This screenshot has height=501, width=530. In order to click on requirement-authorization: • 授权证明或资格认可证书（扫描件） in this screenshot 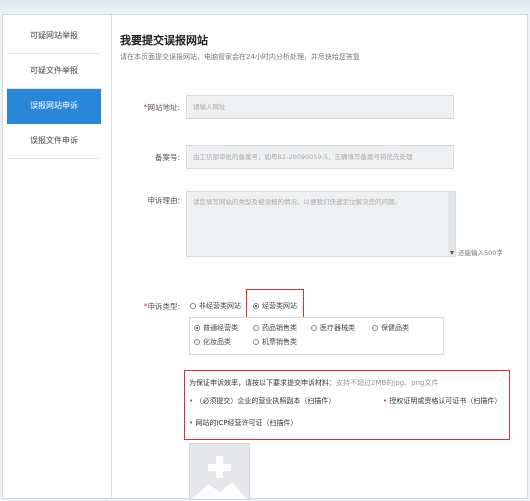, I will do `click(442, 401)`.